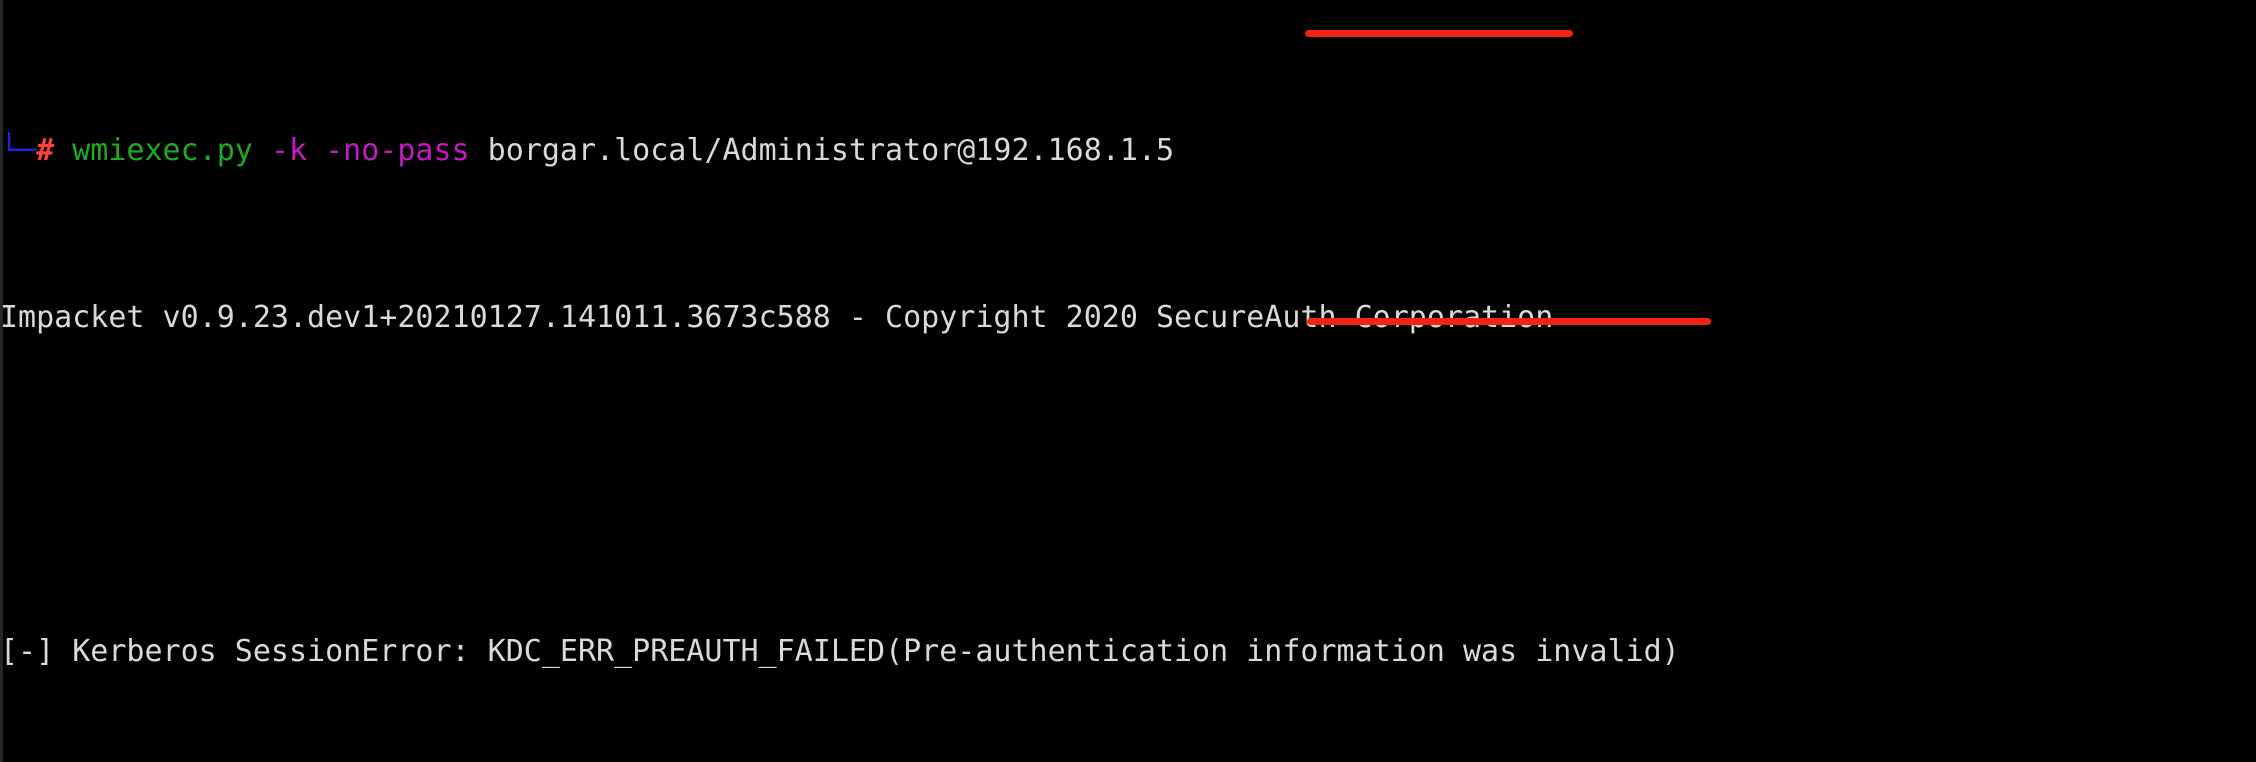 This screenshot has height=762, width=2256. I want to click on window-left-edge, so click(1, 381).